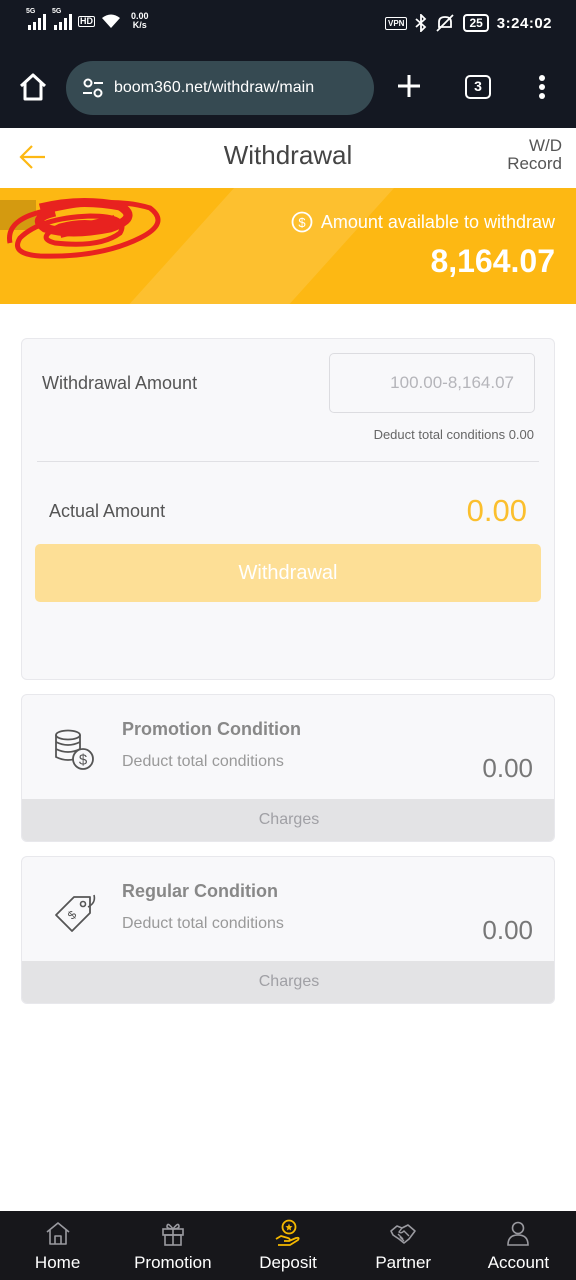  What do you see at coordinates (421, 23) in the screenshot?
I see `bluetooth-icon` at bounding box center [421, 23].